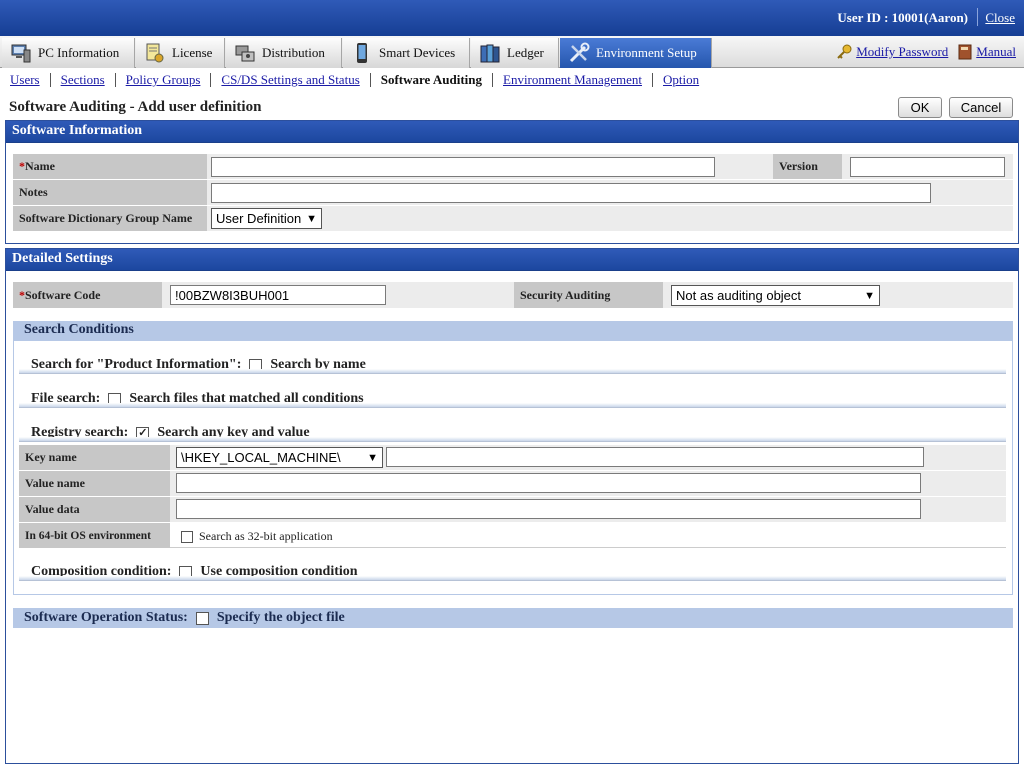  Describe the element at coordinates (579, 52) in the screenshot. I see `tools-icon` at that location.